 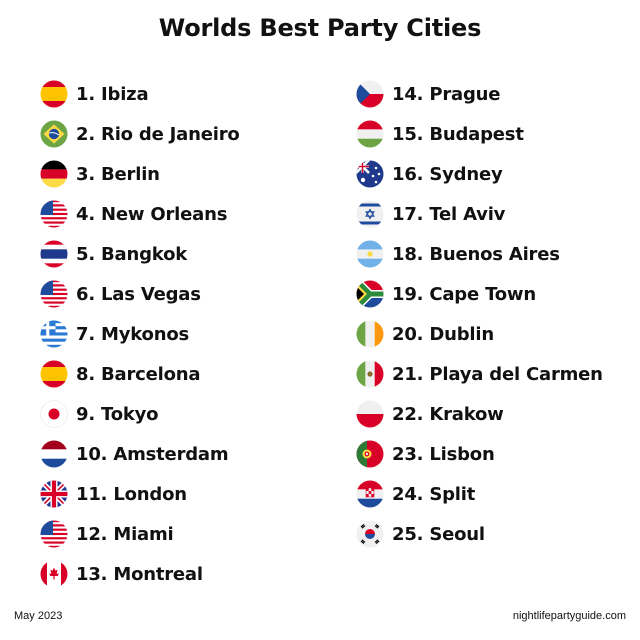 What do you see at coordinates (370, 294) in the screenshot?
I see `south-africa-flag-icon` at bounding box center [370, 294].